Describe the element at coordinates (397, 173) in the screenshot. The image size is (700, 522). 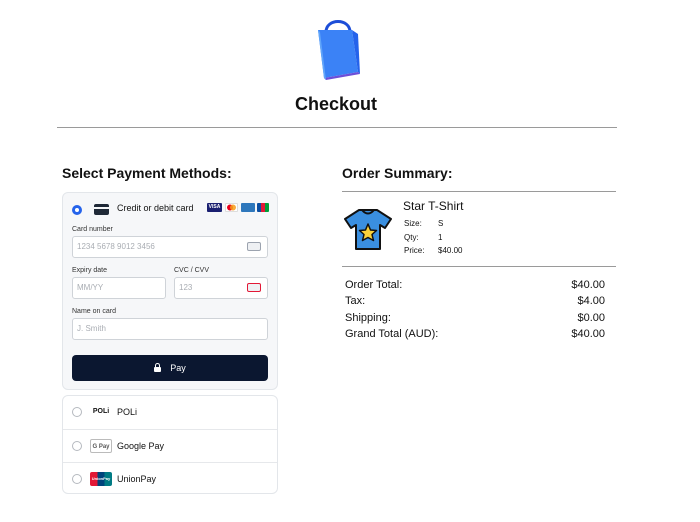
I see `order-summary-title: Order Summary:` at that location.